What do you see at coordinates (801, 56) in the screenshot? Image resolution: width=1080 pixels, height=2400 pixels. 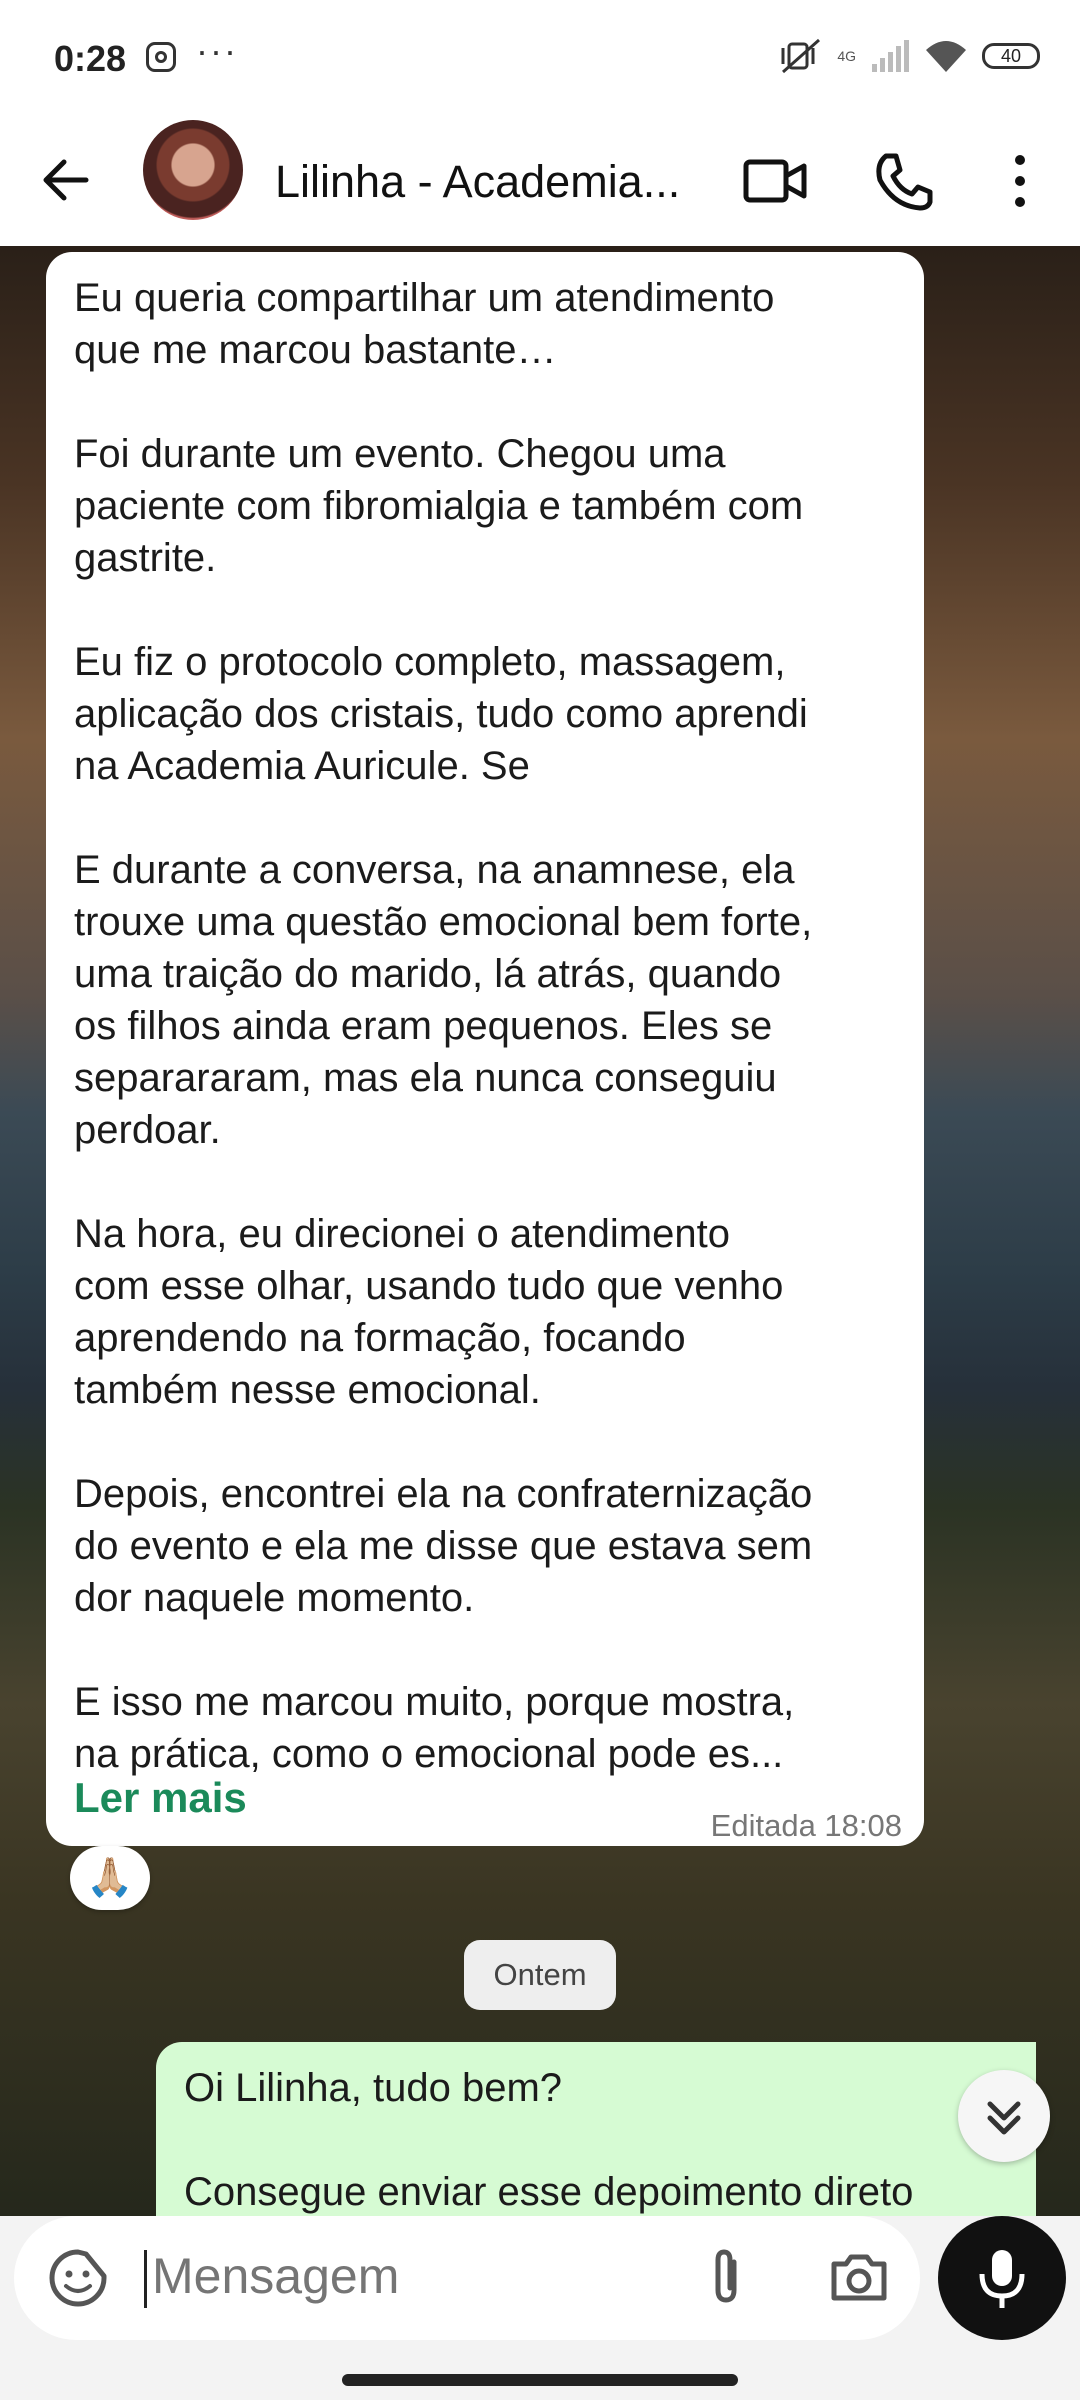 I see `mute-vibrate-icon` at bounding box center [801, 56].